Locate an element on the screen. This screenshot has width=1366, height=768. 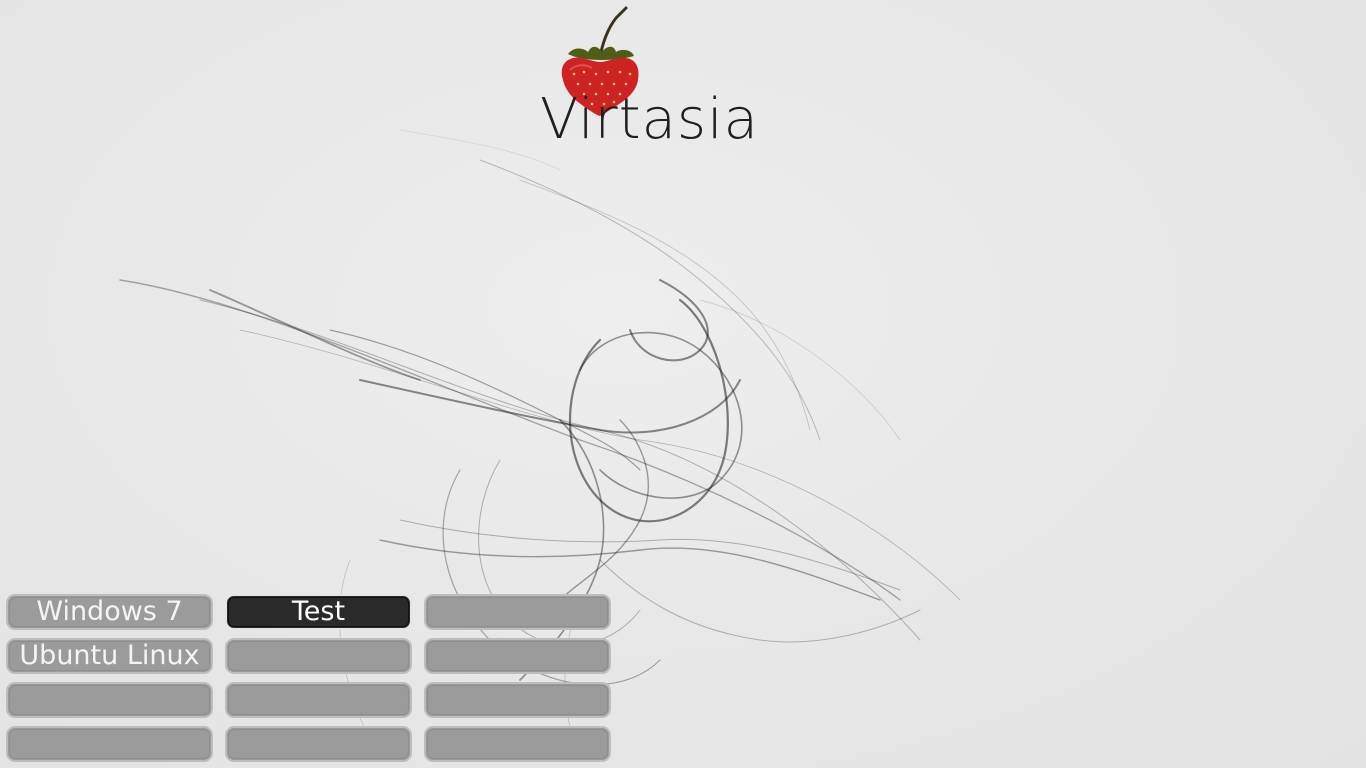
app-title: Virtasia is located at coordinates (649, 119).